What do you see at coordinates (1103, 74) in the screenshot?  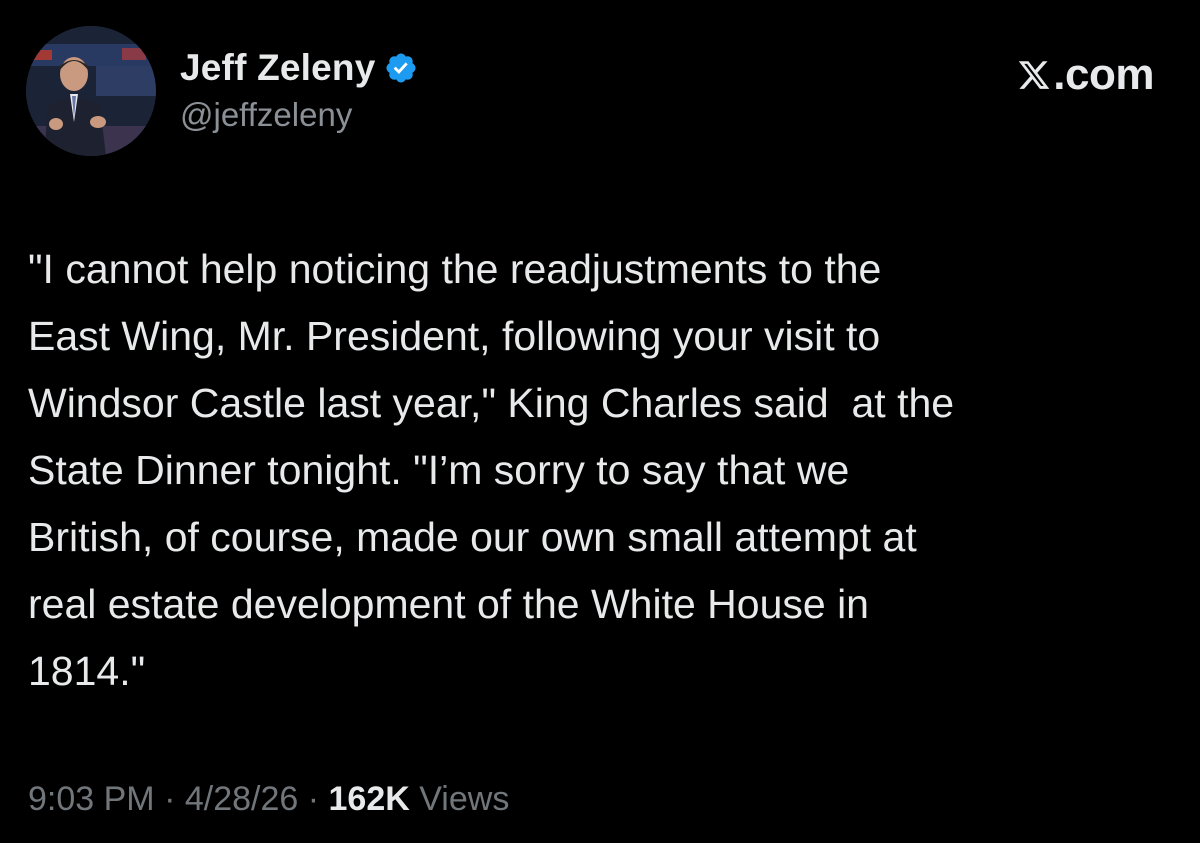 I see `brand-text: .com` at bounding box center [1103, 74].